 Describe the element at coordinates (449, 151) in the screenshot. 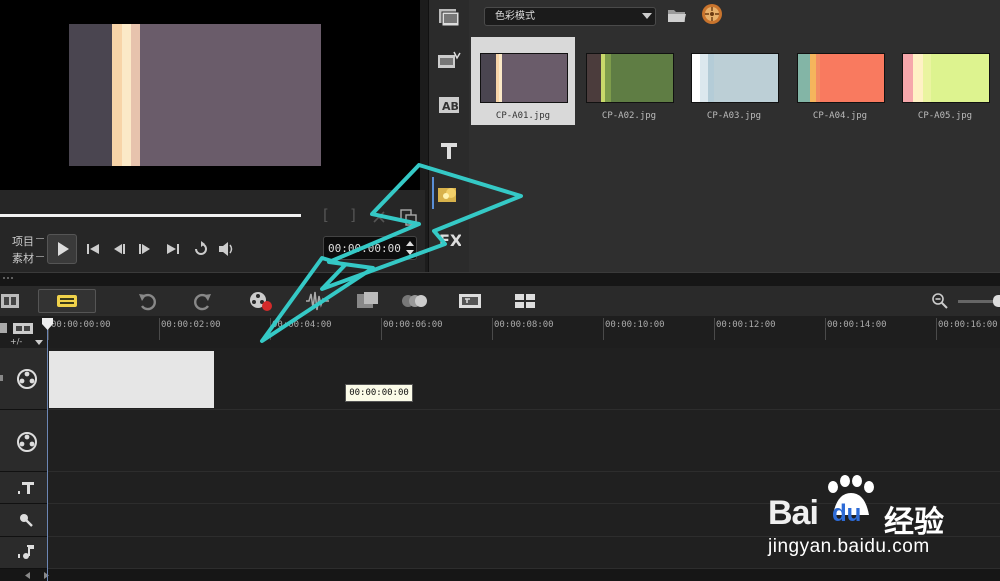

I see `title-icon` at that location.